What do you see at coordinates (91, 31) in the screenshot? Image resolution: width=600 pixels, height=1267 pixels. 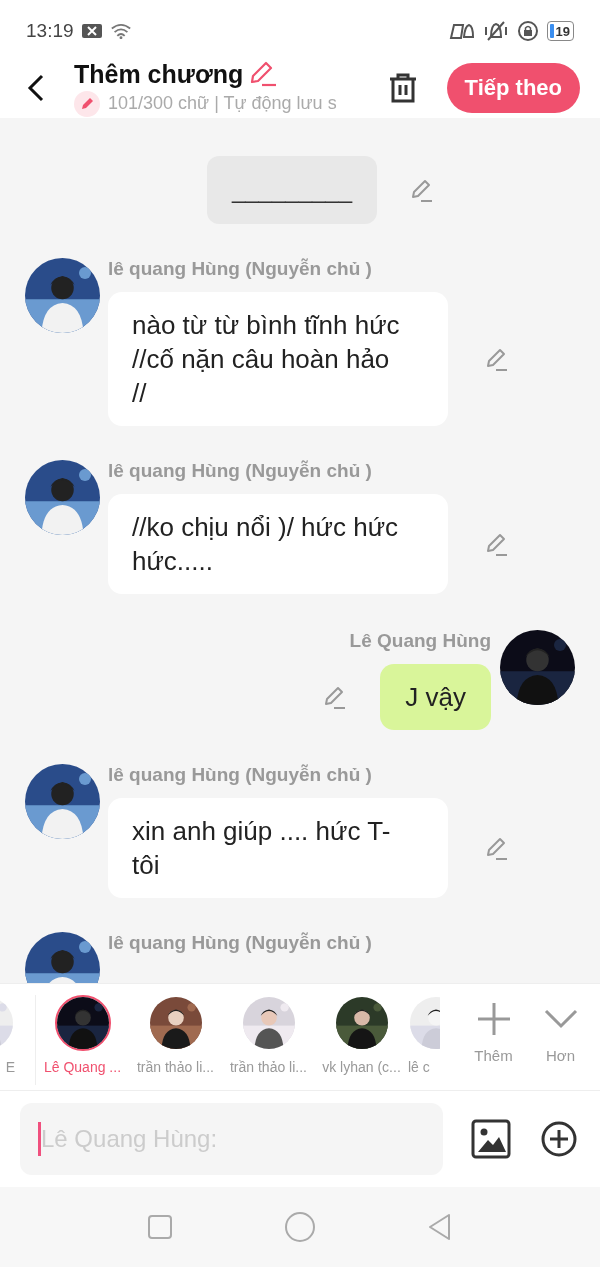 I see `notification-icon` at bounding box center [91, 31].